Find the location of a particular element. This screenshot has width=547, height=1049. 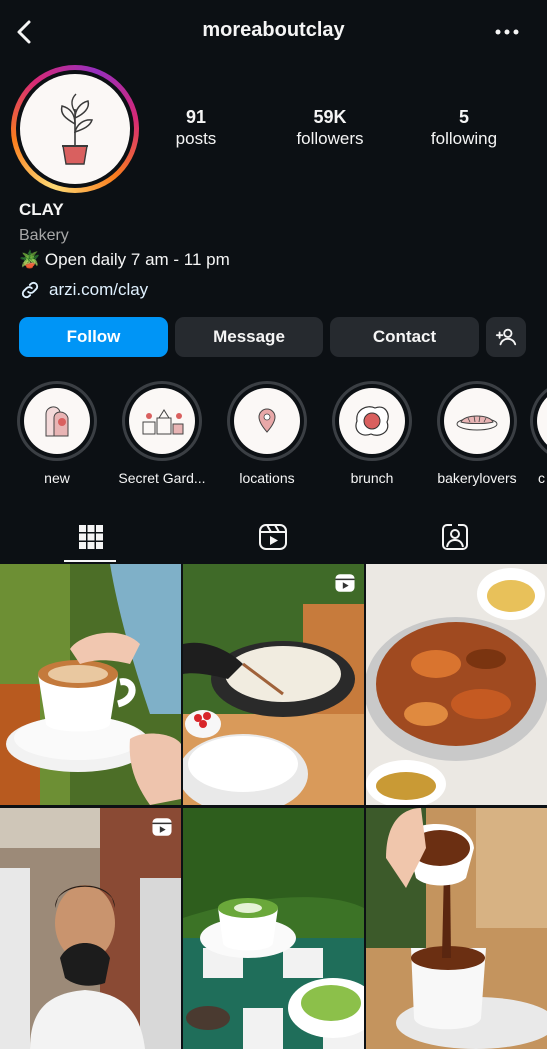

profile-bio: 🪴 Open daily 7 am - 11 pm is located at coordinates (124, 259).